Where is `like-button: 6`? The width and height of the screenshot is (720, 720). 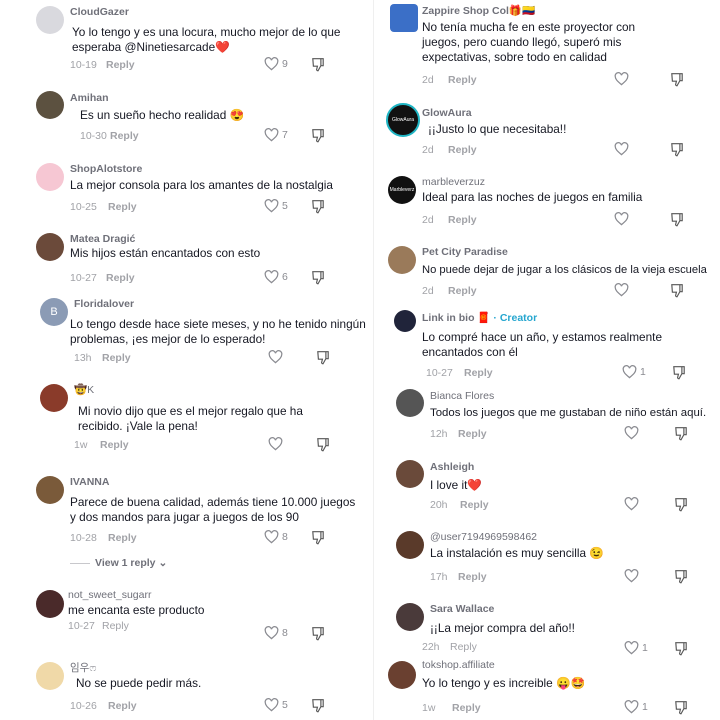 like-button: 6 is located at coordinates (276, 277).